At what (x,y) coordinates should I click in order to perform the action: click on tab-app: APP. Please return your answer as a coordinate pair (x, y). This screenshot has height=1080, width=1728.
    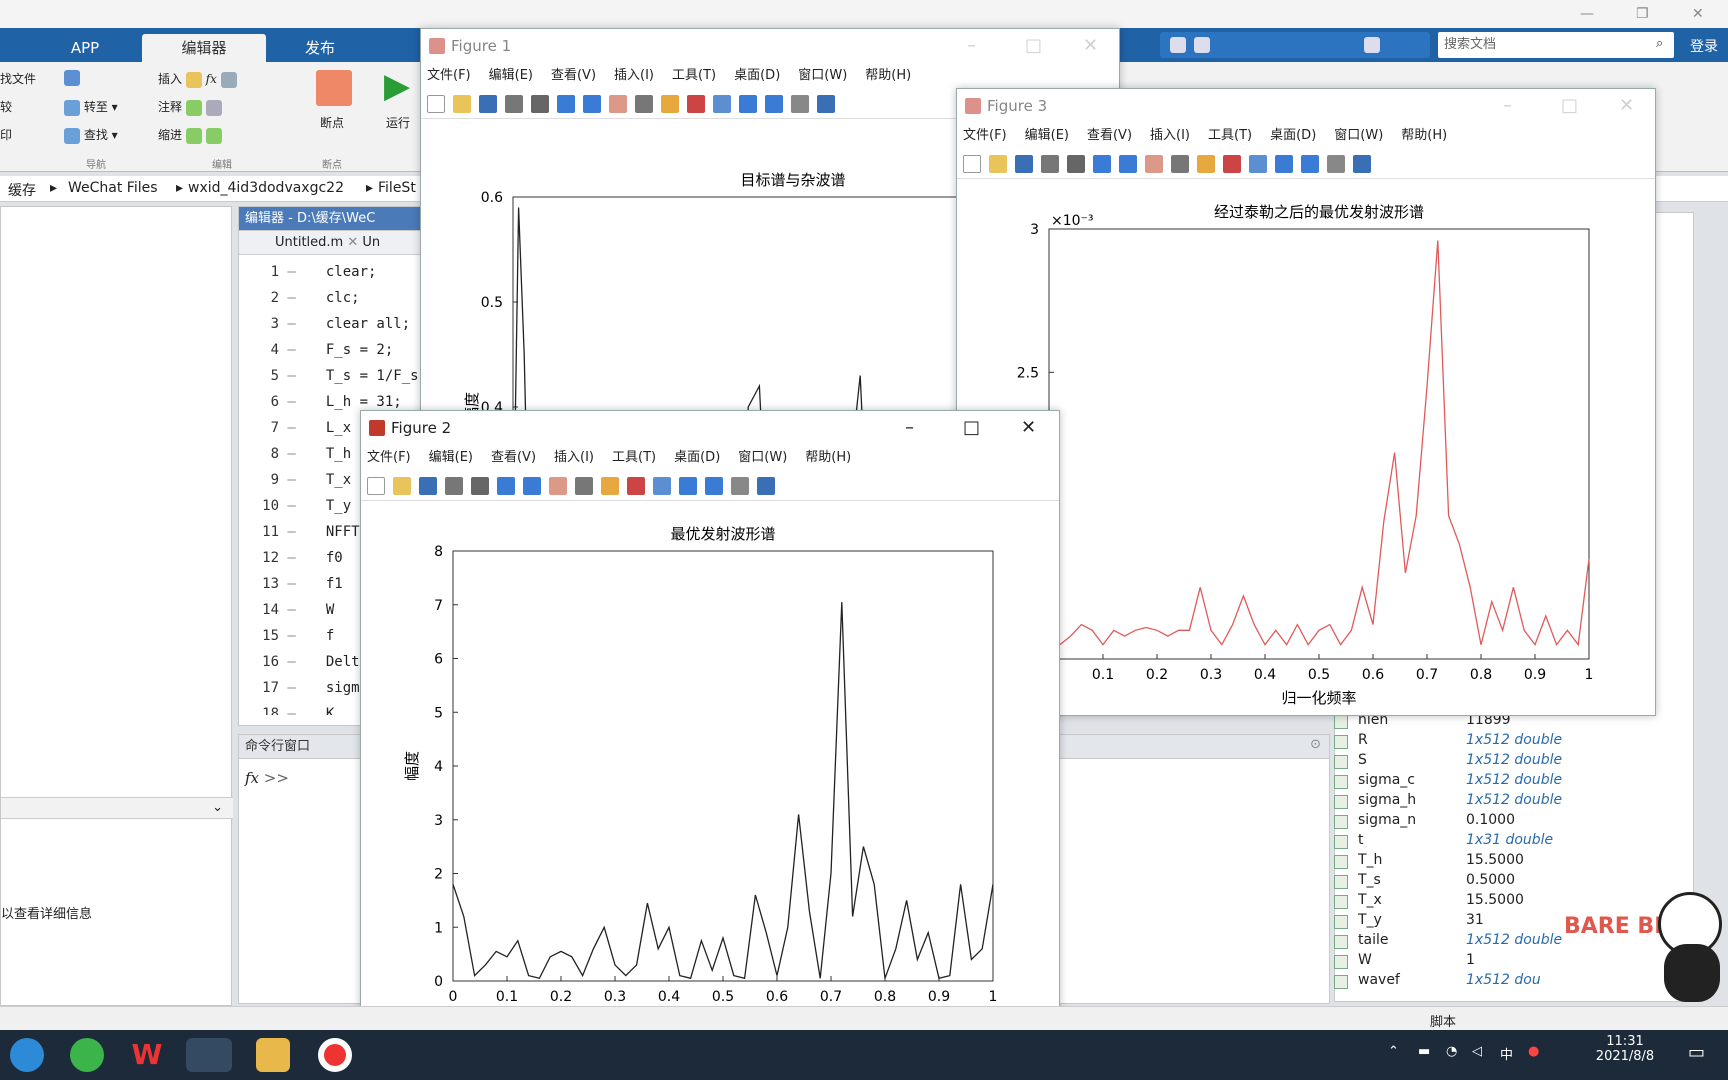
    Looking at the image, I should click on (85, 48).